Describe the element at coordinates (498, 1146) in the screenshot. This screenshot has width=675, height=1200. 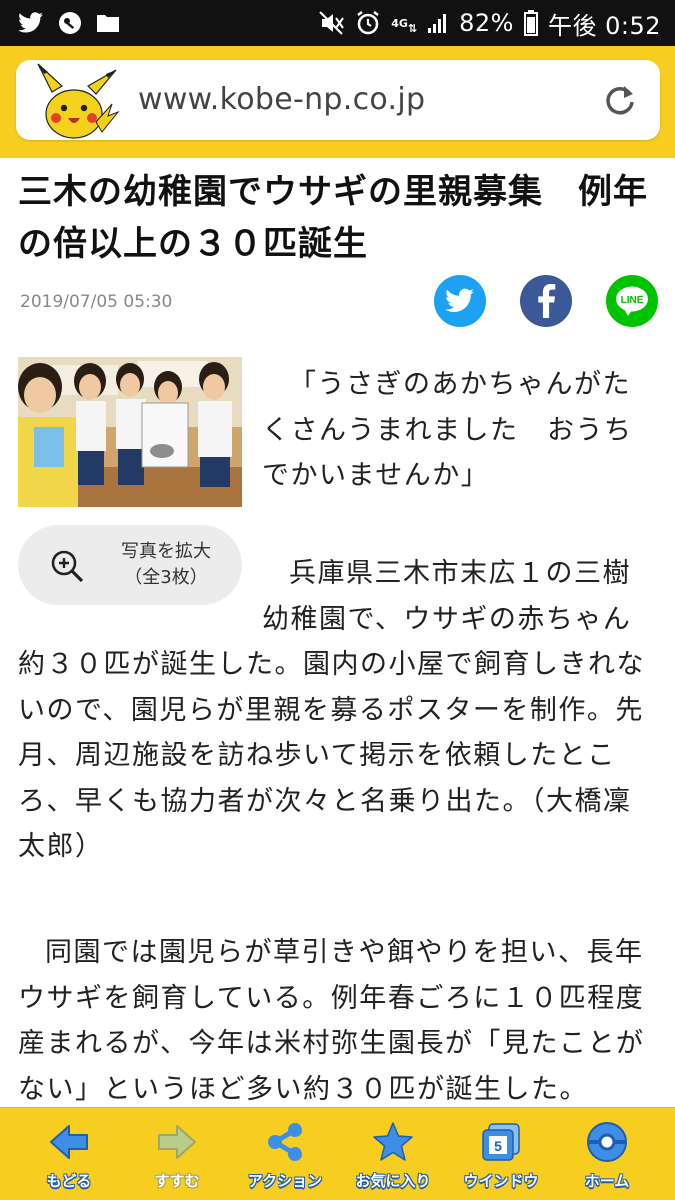
I see `window-count: 5` at that location.